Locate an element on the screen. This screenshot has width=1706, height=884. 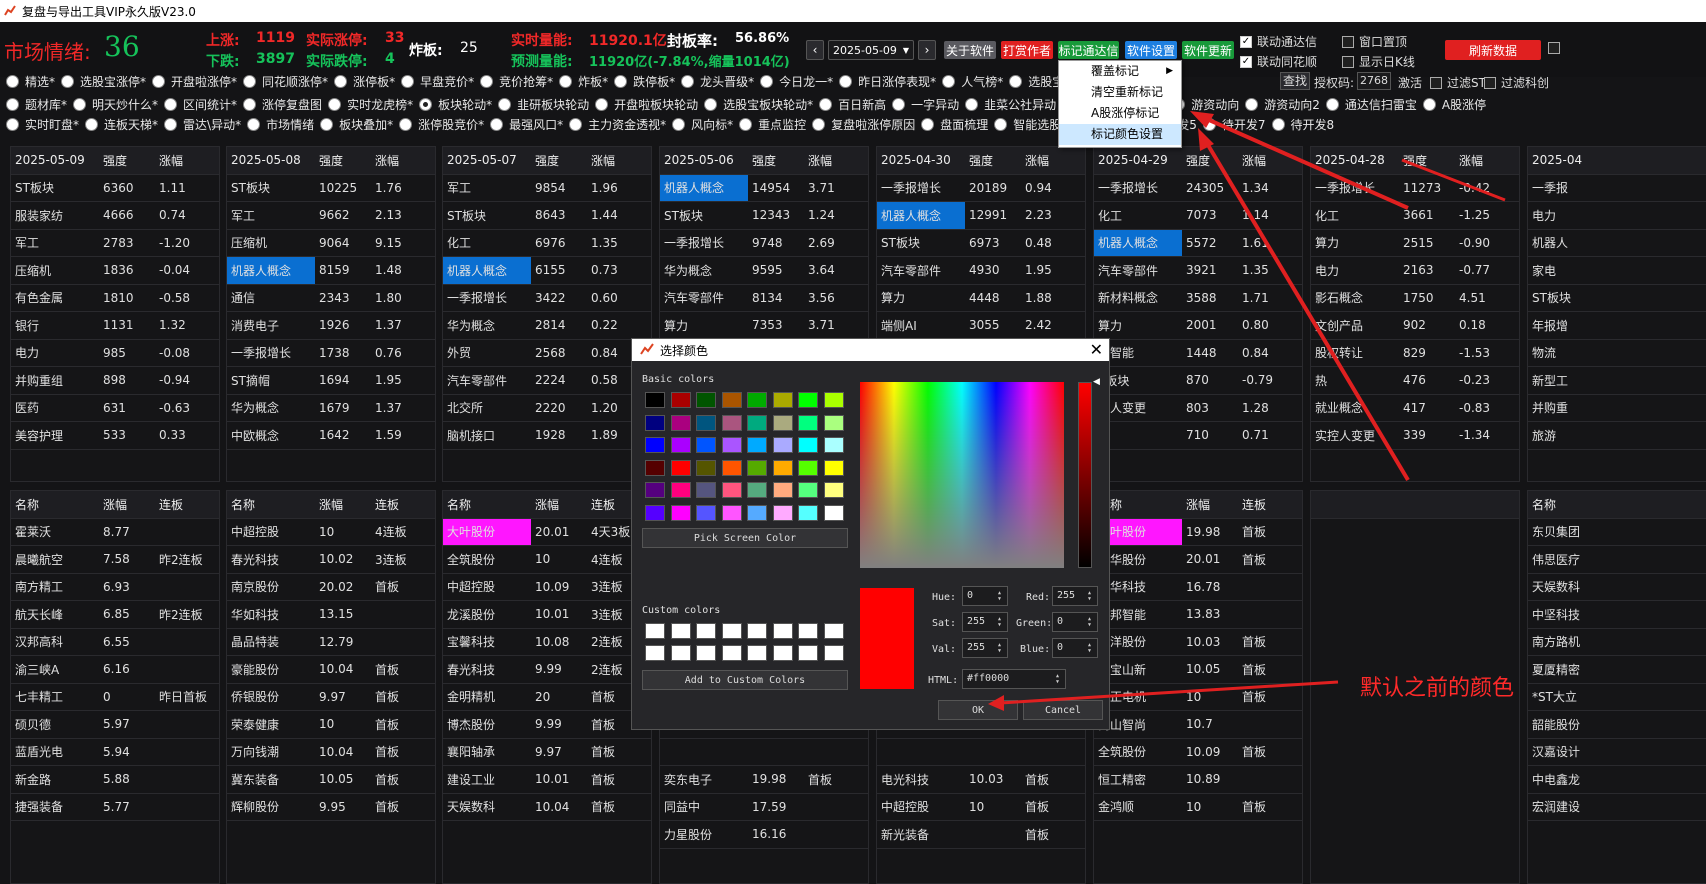
arrow-to-date is located at coordinates (1453, 180).